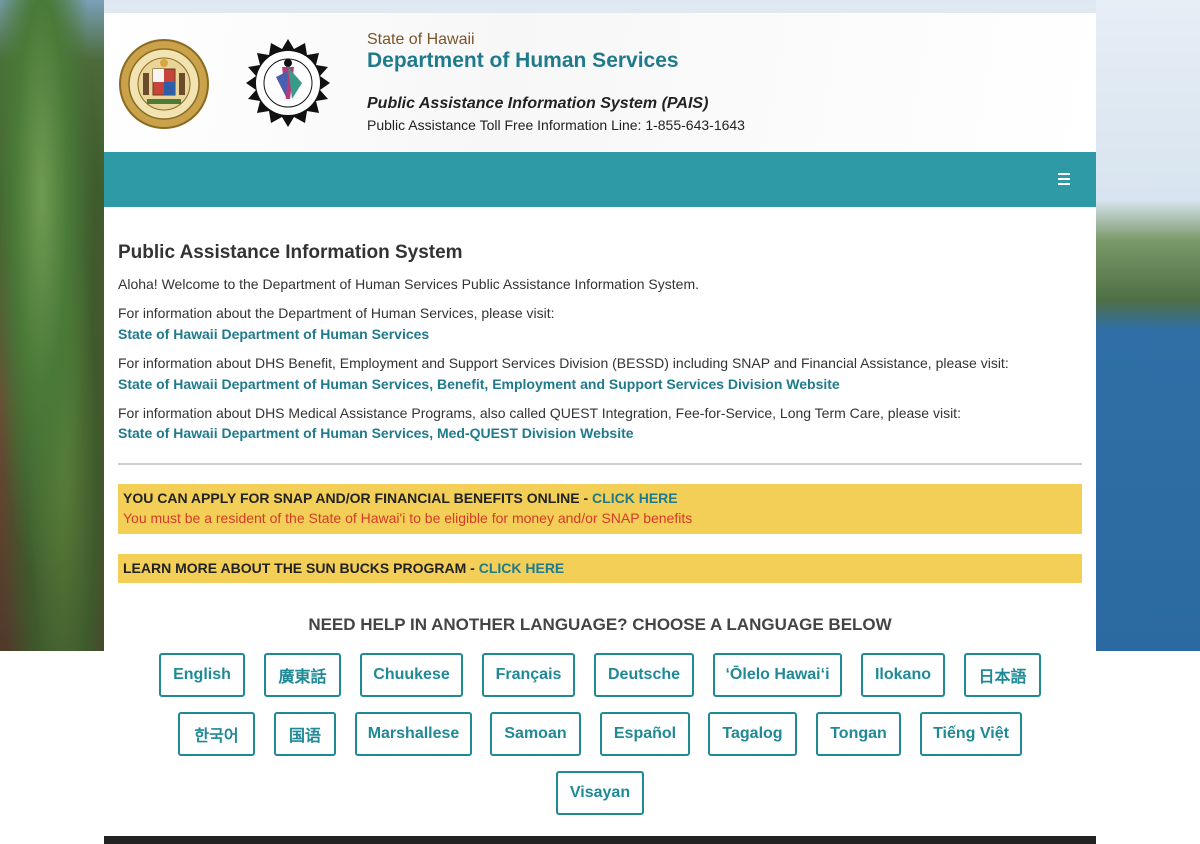 Image resolution: width=1200 pixels, height=844 pixels. I want to click on main-navbar, so click(600, 179).